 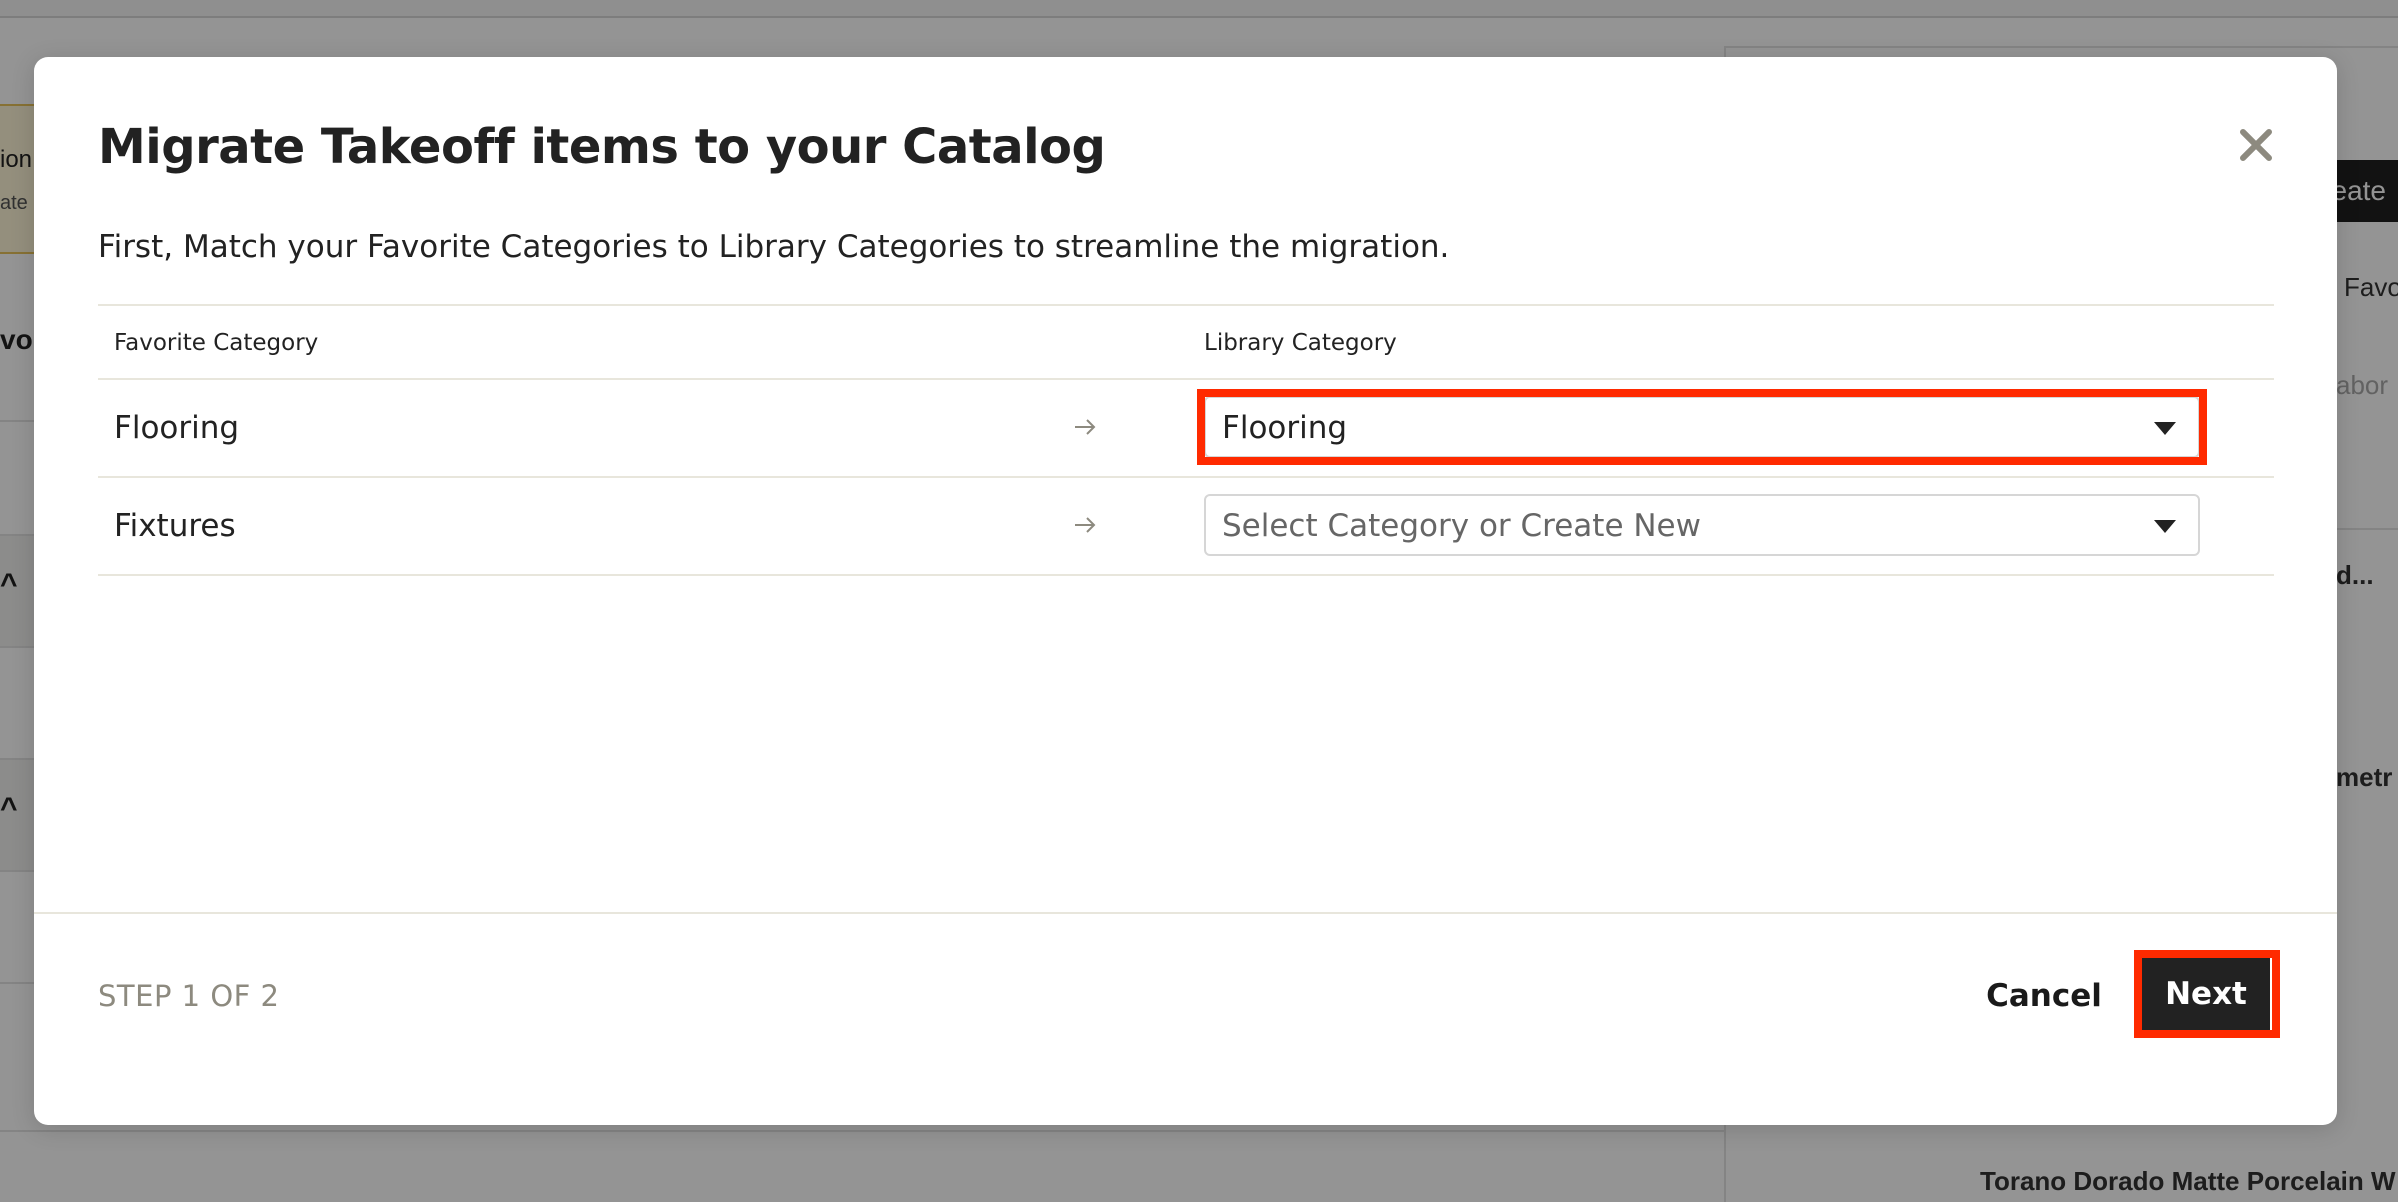 I want to click on step-indicator: STEP 1 OF 2, so click(x=189, y=996).